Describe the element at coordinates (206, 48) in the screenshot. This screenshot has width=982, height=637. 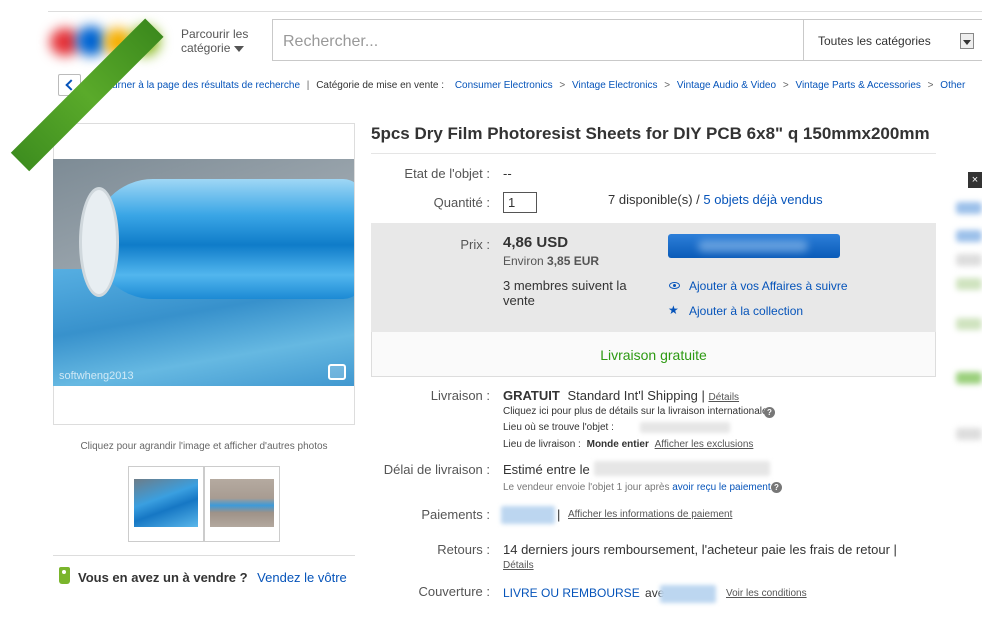
I see `browse-label-line2: catégorie` at that location.